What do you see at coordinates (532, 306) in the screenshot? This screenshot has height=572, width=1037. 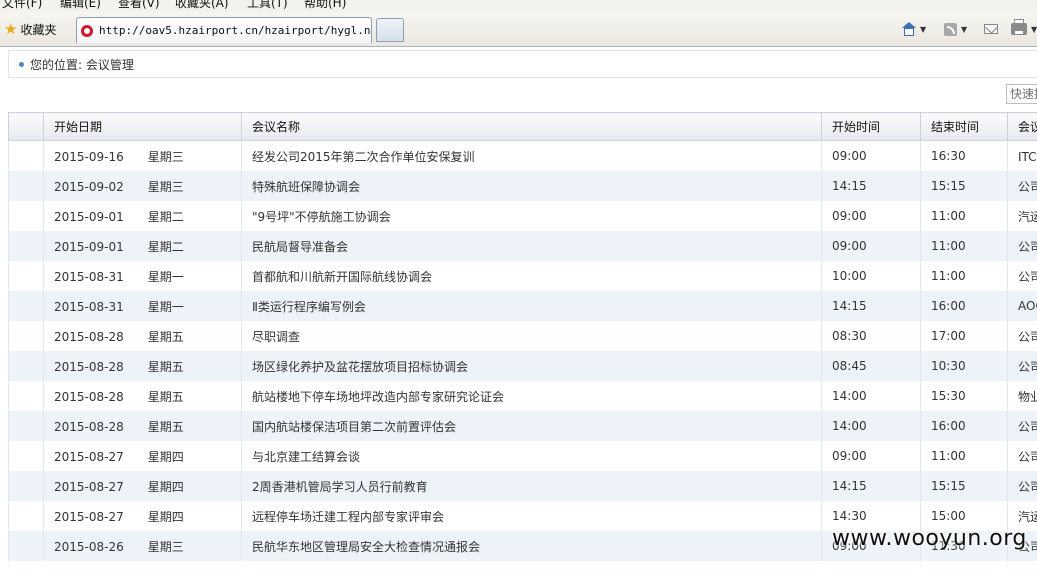 I see `meeting-name-cell: Ⅱ类运行程序编写例会` at bounding box center [532, 306].